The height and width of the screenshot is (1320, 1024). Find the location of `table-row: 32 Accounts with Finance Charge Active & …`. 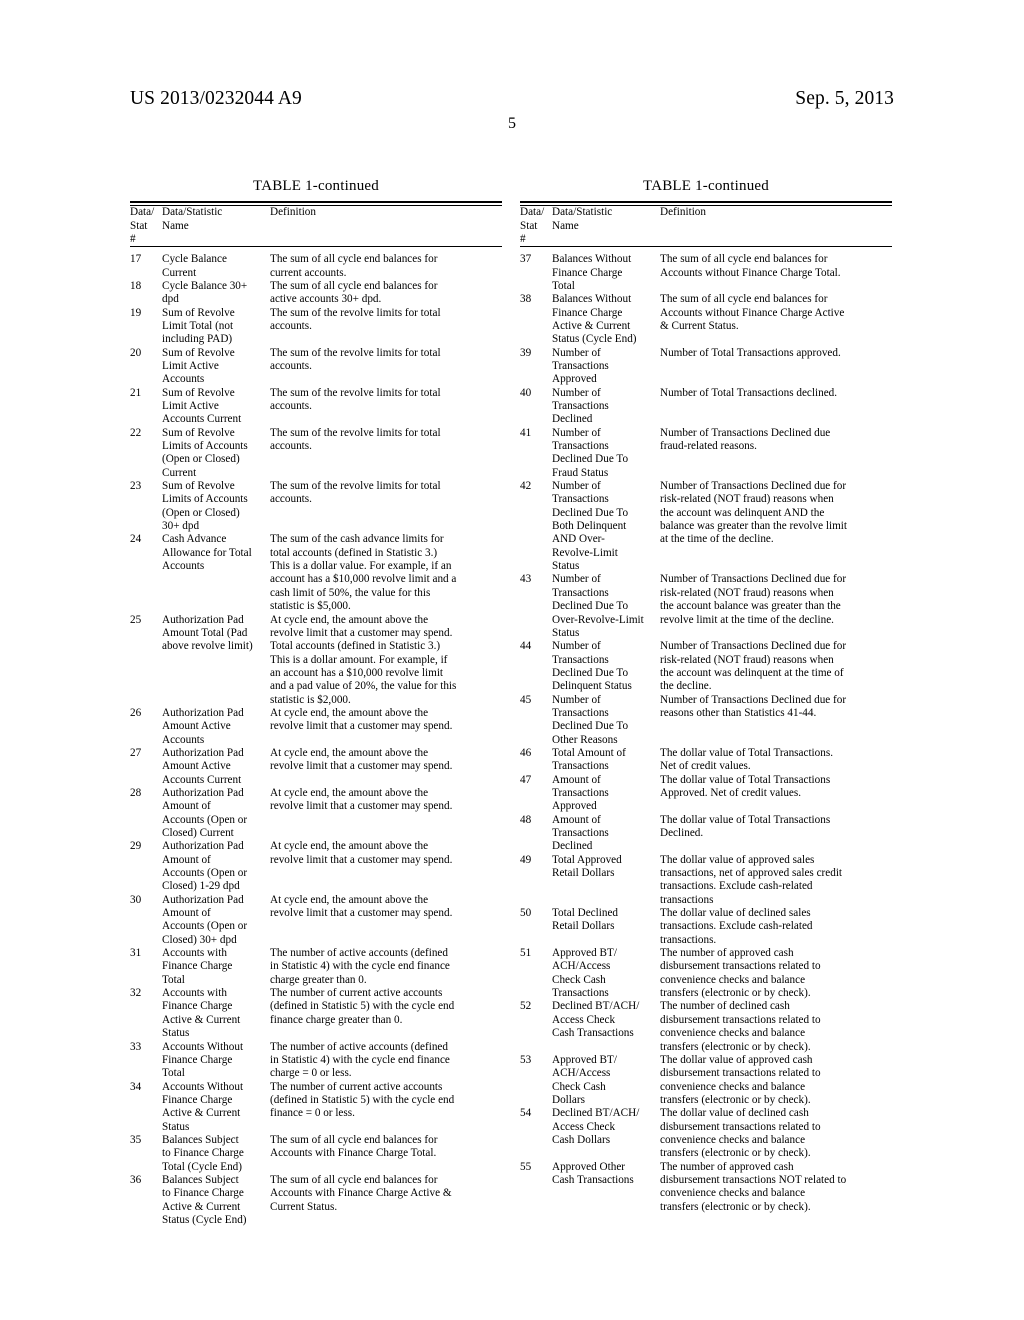

table-row: 32 Accounts with Finance Charge Active & … is located at coordinates (316, 1013).